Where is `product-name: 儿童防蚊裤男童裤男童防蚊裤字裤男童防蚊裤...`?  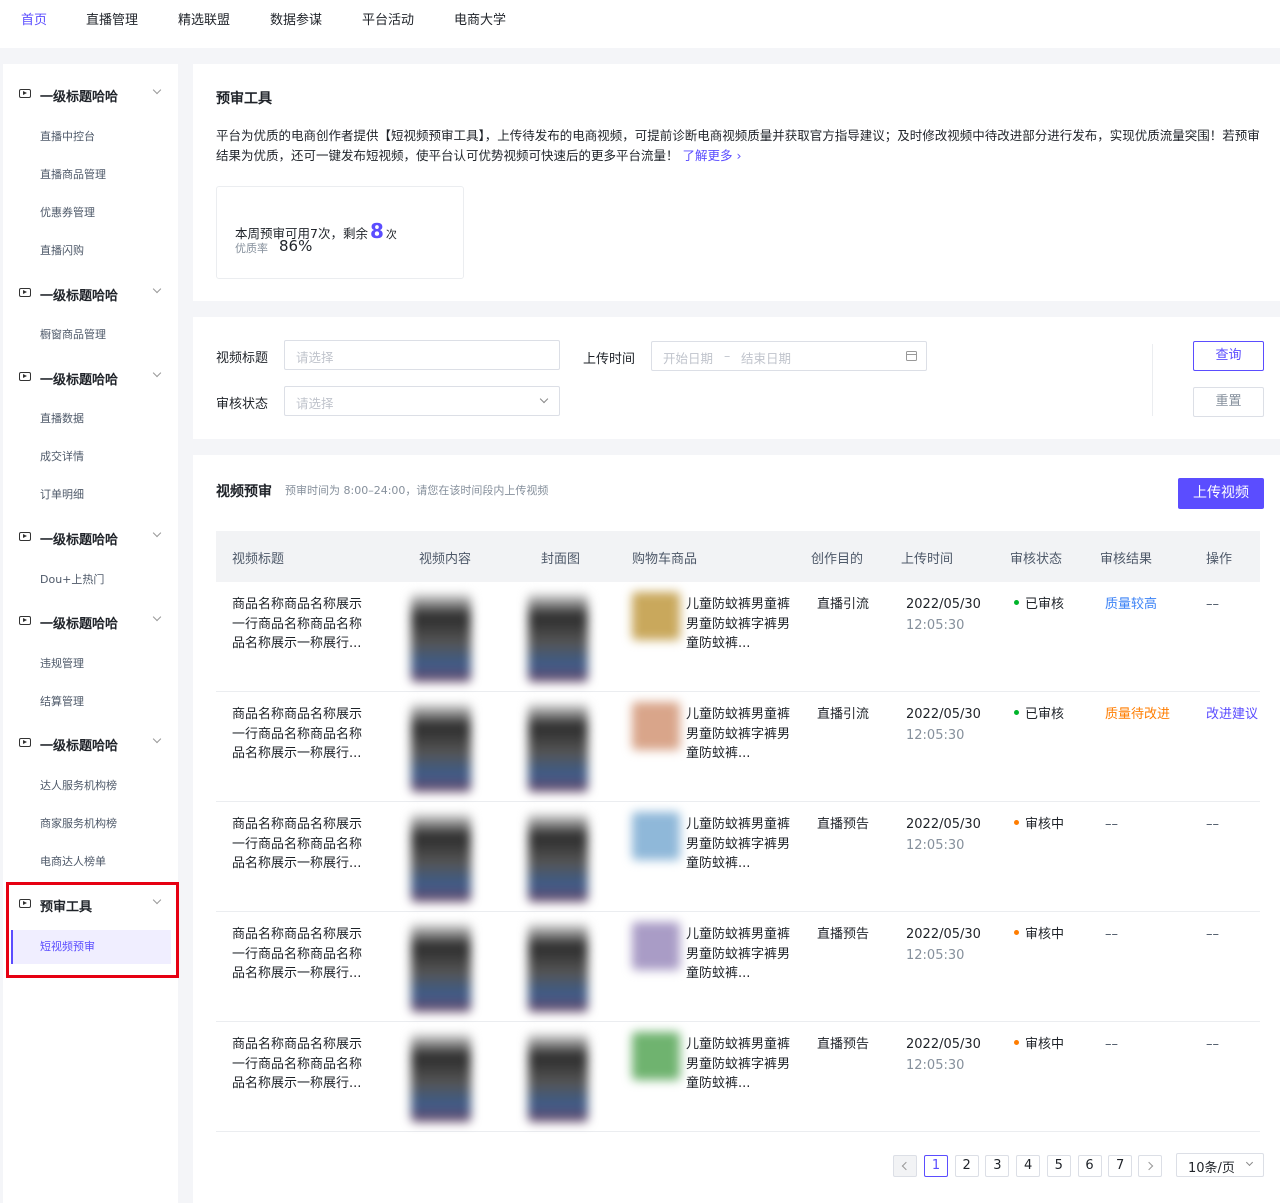 product-name: 儿童防蚊裤男童裤男童防蚊裤字裤男童防蚊裤... is located at coordinates (738, 844).